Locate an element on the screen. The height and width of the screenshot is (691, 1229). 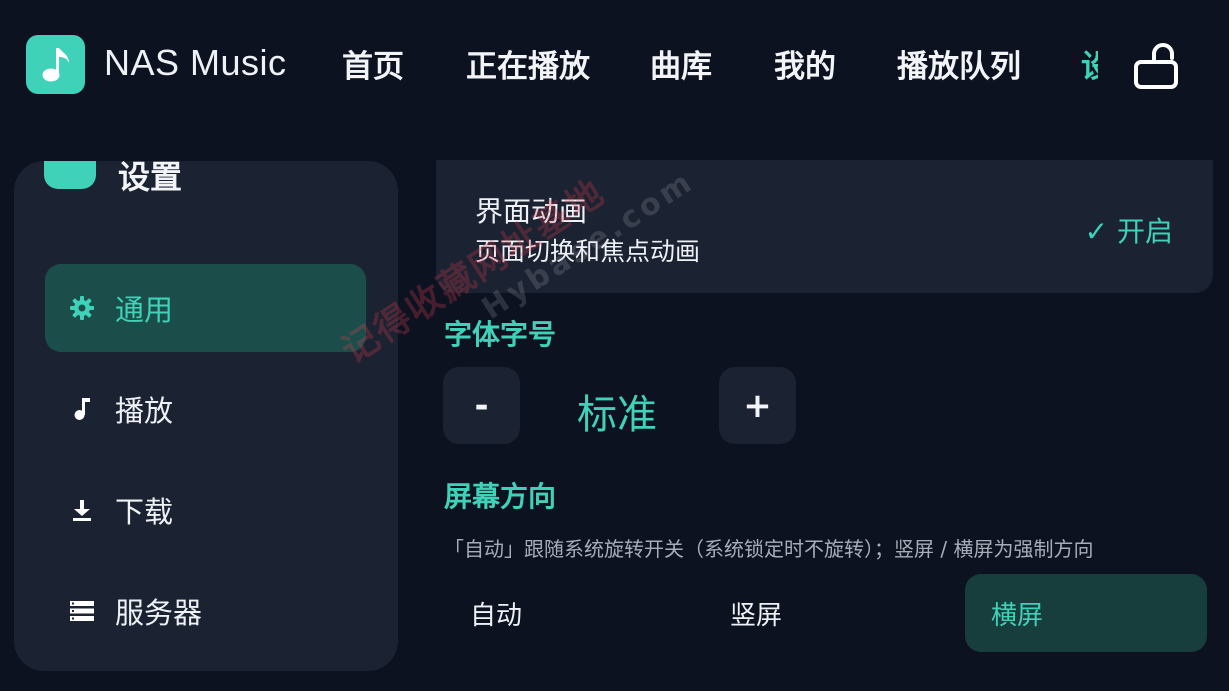
nav-home: 首页 is located at coordinates (373, 67).